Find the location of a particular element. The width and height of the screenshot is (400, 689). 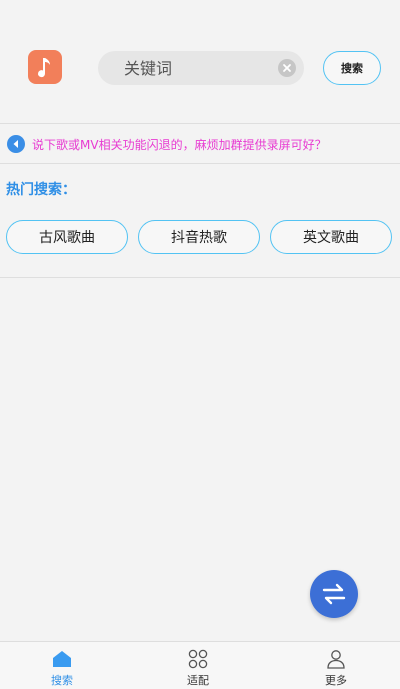

hot-tag: 抖音热歌 is located at coordinates (199, 237).